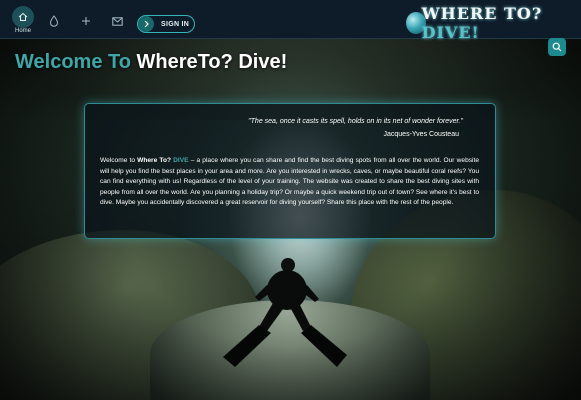 This screenshot has height=400, width=581. What do you see at coordinates (482, 23) in the screenshot?
I see `logo-text: WHERE TO?DIVE!` at bounding box center [482, 23].